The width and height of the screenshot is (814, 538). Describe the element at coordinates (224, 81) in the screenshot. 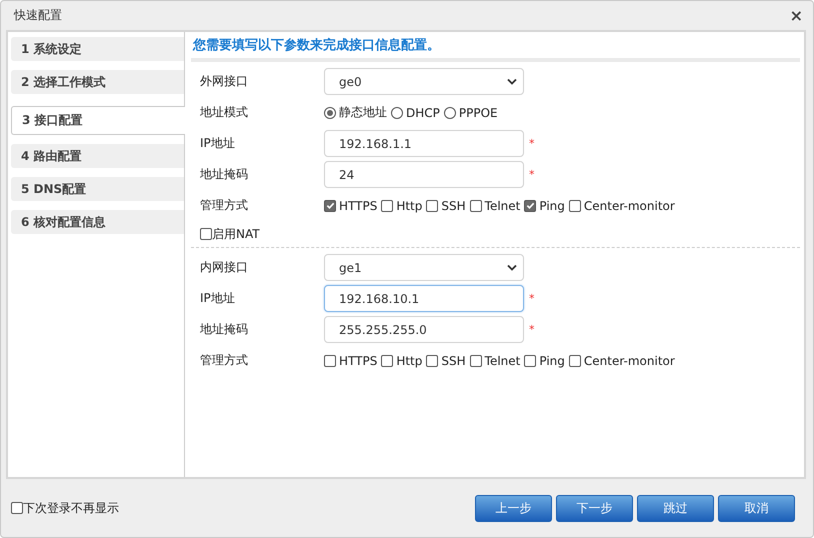

I see `field-label: 外网接口` at that location.